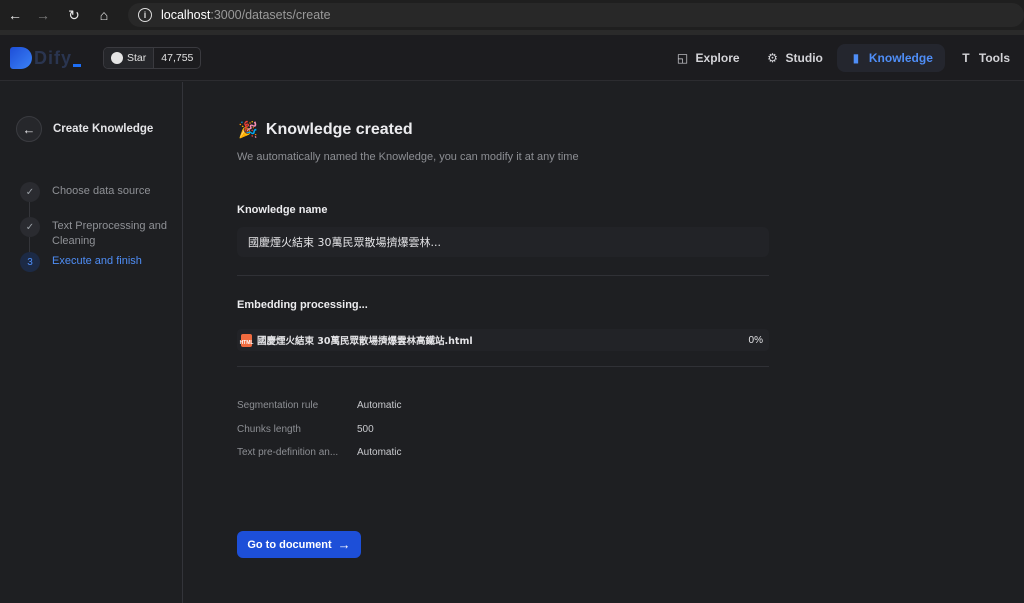 This screenshot has width=1024, height=603. What do you see at coordinates (804, 58) in the screenshot?
I see `nav-studio-label: Studio` at bounding box center [804, 58].